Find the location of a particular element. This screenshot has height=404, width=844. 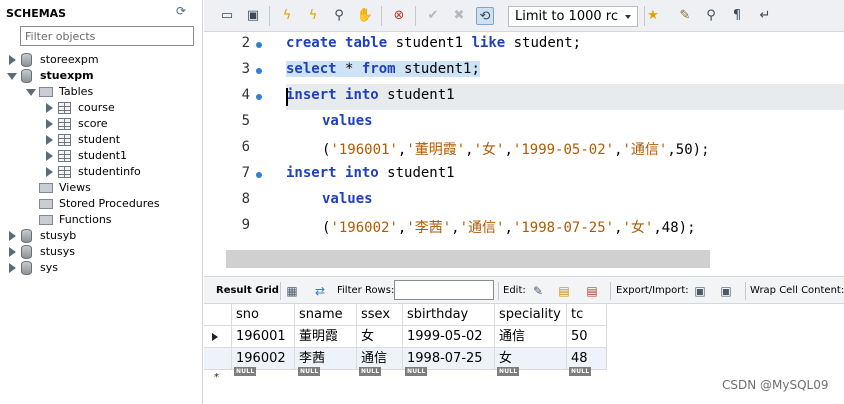

selected-code-text: select * from student1; is located at coordinates (383, 69).